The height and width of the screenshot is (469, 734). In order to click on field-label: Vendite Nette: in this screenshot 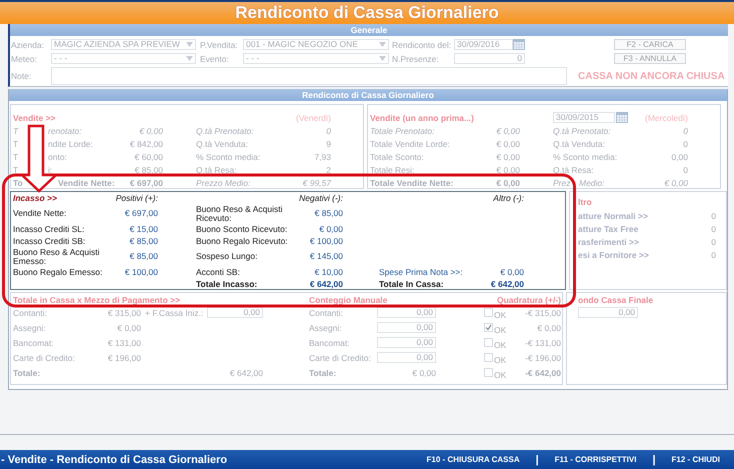, I will do `click(40, 213)`.